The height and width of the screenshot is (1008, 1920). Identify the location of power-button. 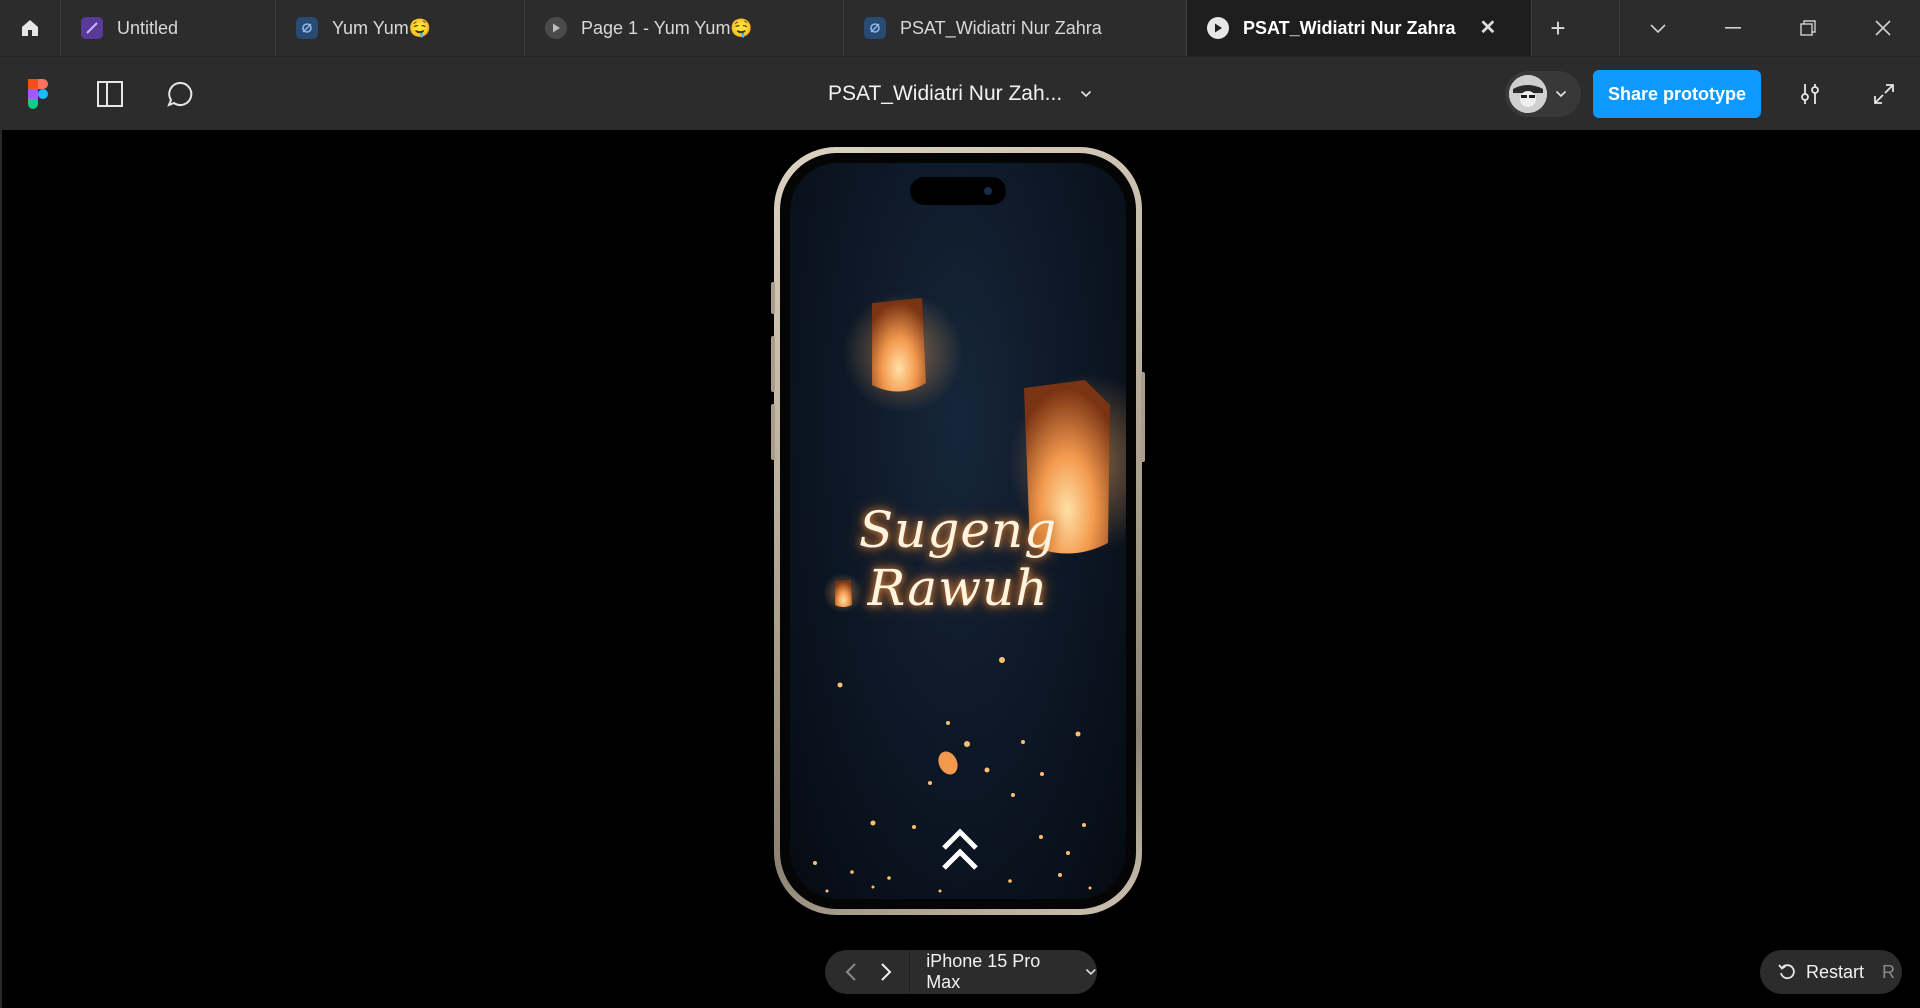
(1143, 417).